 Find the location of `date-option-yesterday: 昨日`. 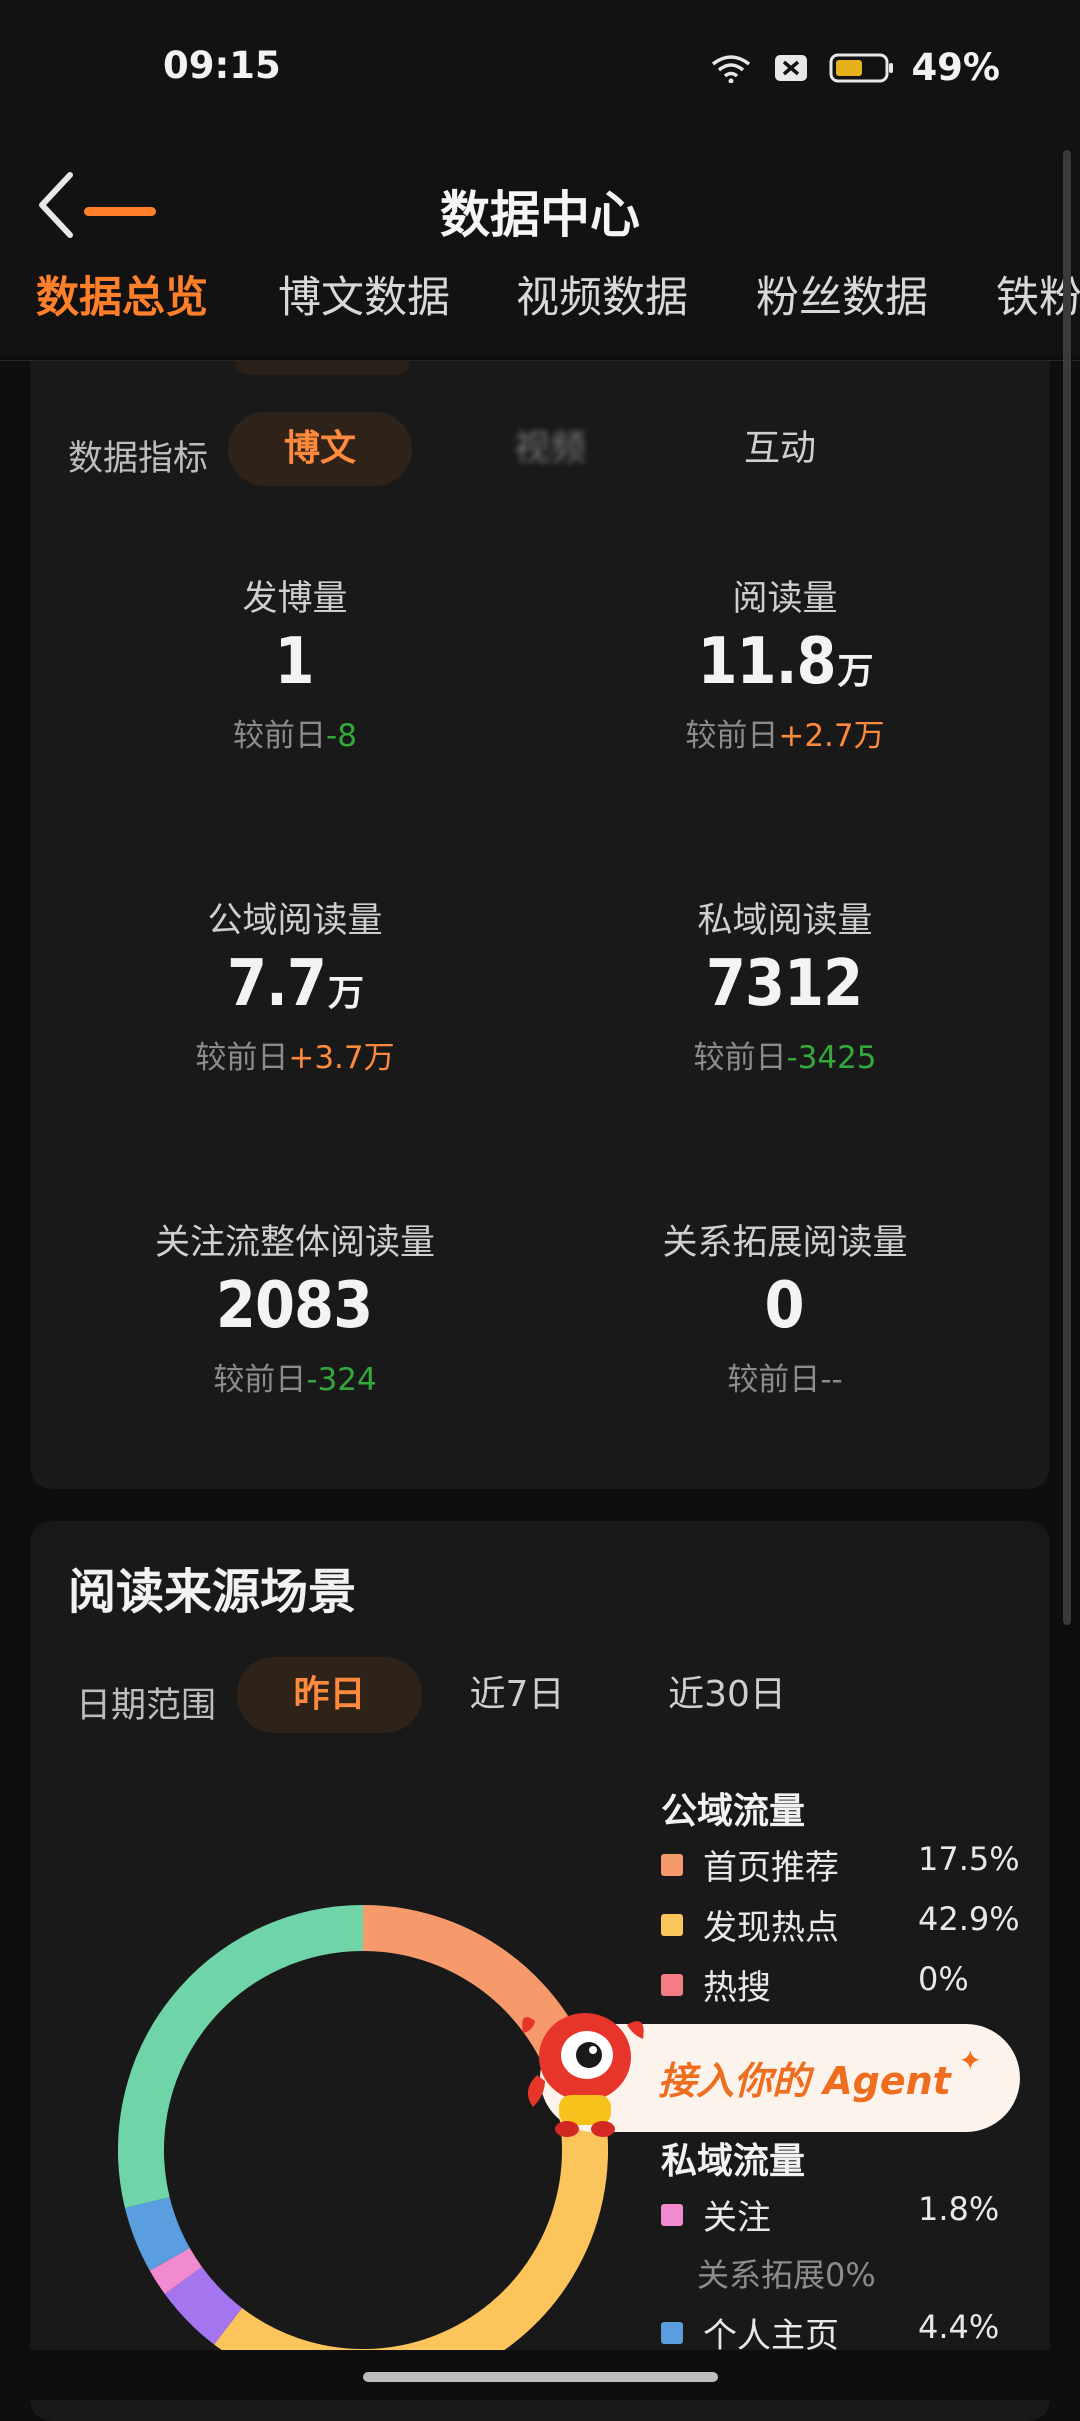

date-option-yesterday: 昨日 is located at coordinates (329, 1695).